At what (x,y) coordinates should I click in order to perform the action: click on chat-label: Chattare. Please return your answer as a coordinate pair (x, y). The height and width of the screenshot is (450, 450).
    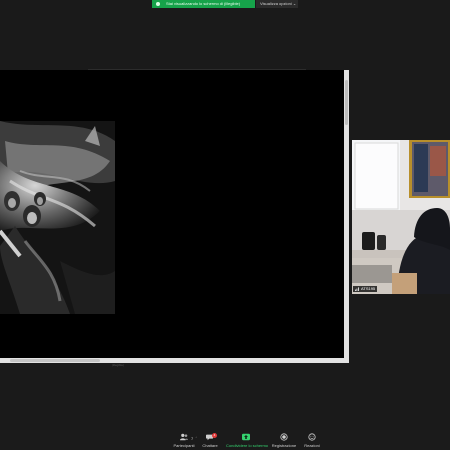
    Looking at the image, I should click on (210, 445).